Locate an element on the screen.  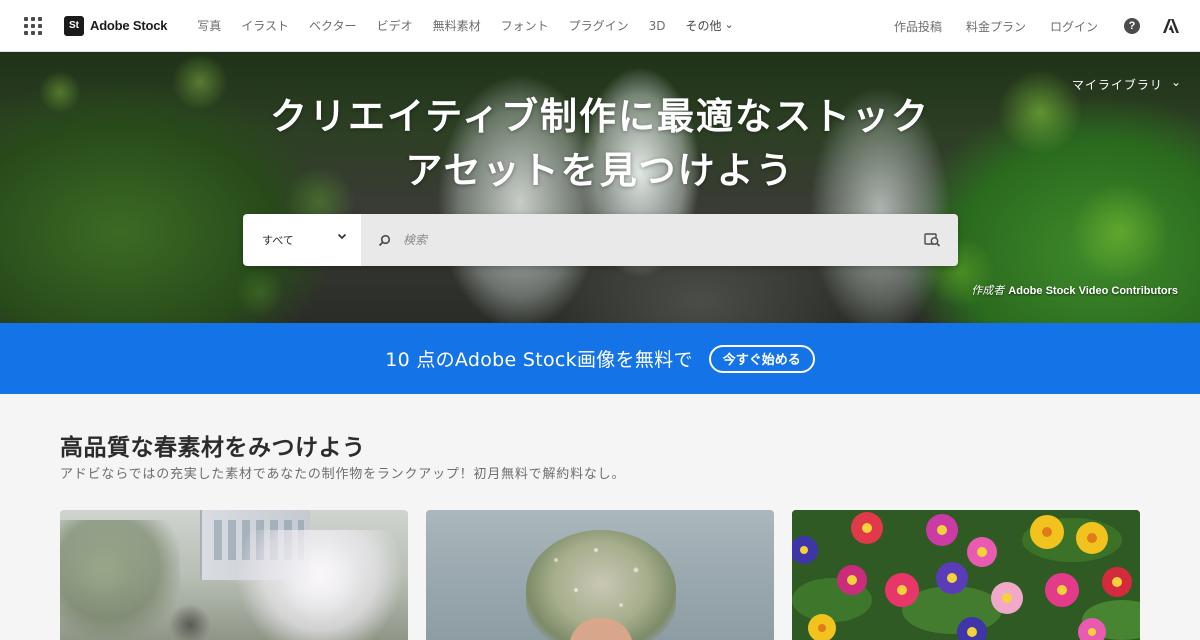
search-type-value: すべて is located at coordinates (278, 240).